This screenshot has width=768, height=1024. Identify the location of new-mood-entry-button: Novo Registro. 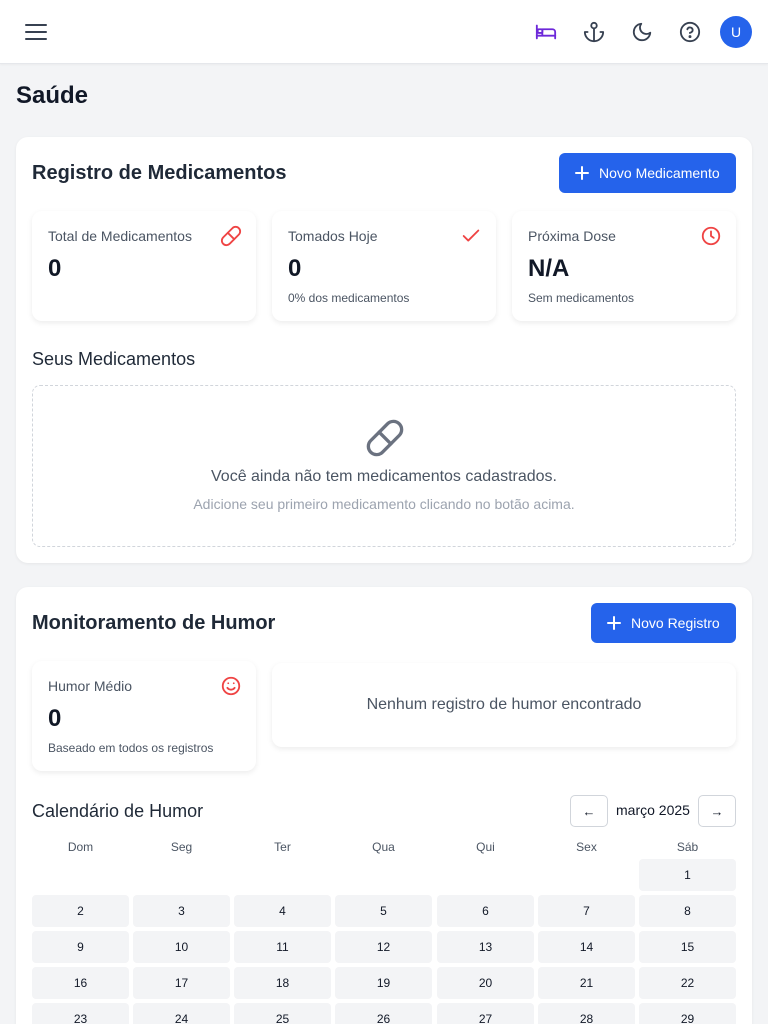
(663, 623).